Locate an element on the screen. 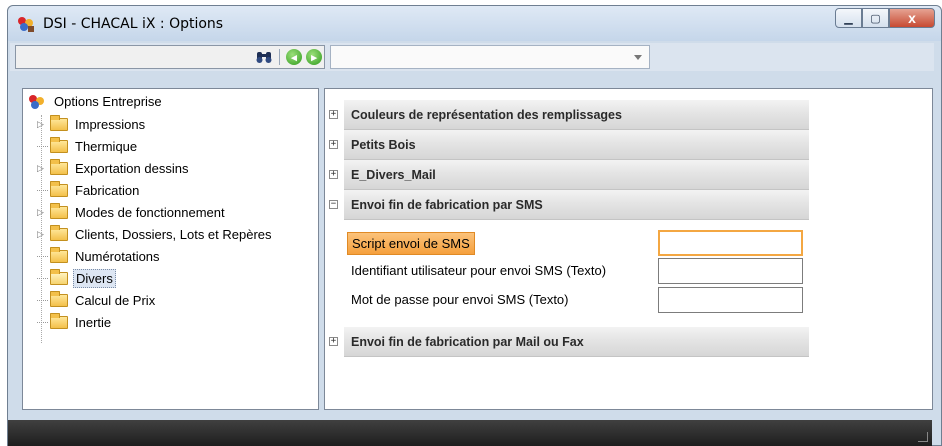 The height and width of the screenshot is (446, 942). binoculars-icon is located at coordinates (264, 57).